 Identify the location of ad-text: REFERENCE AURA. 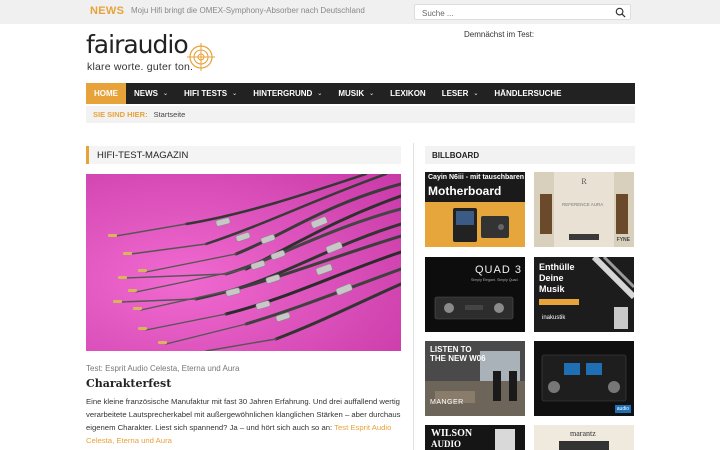
(583, 204).